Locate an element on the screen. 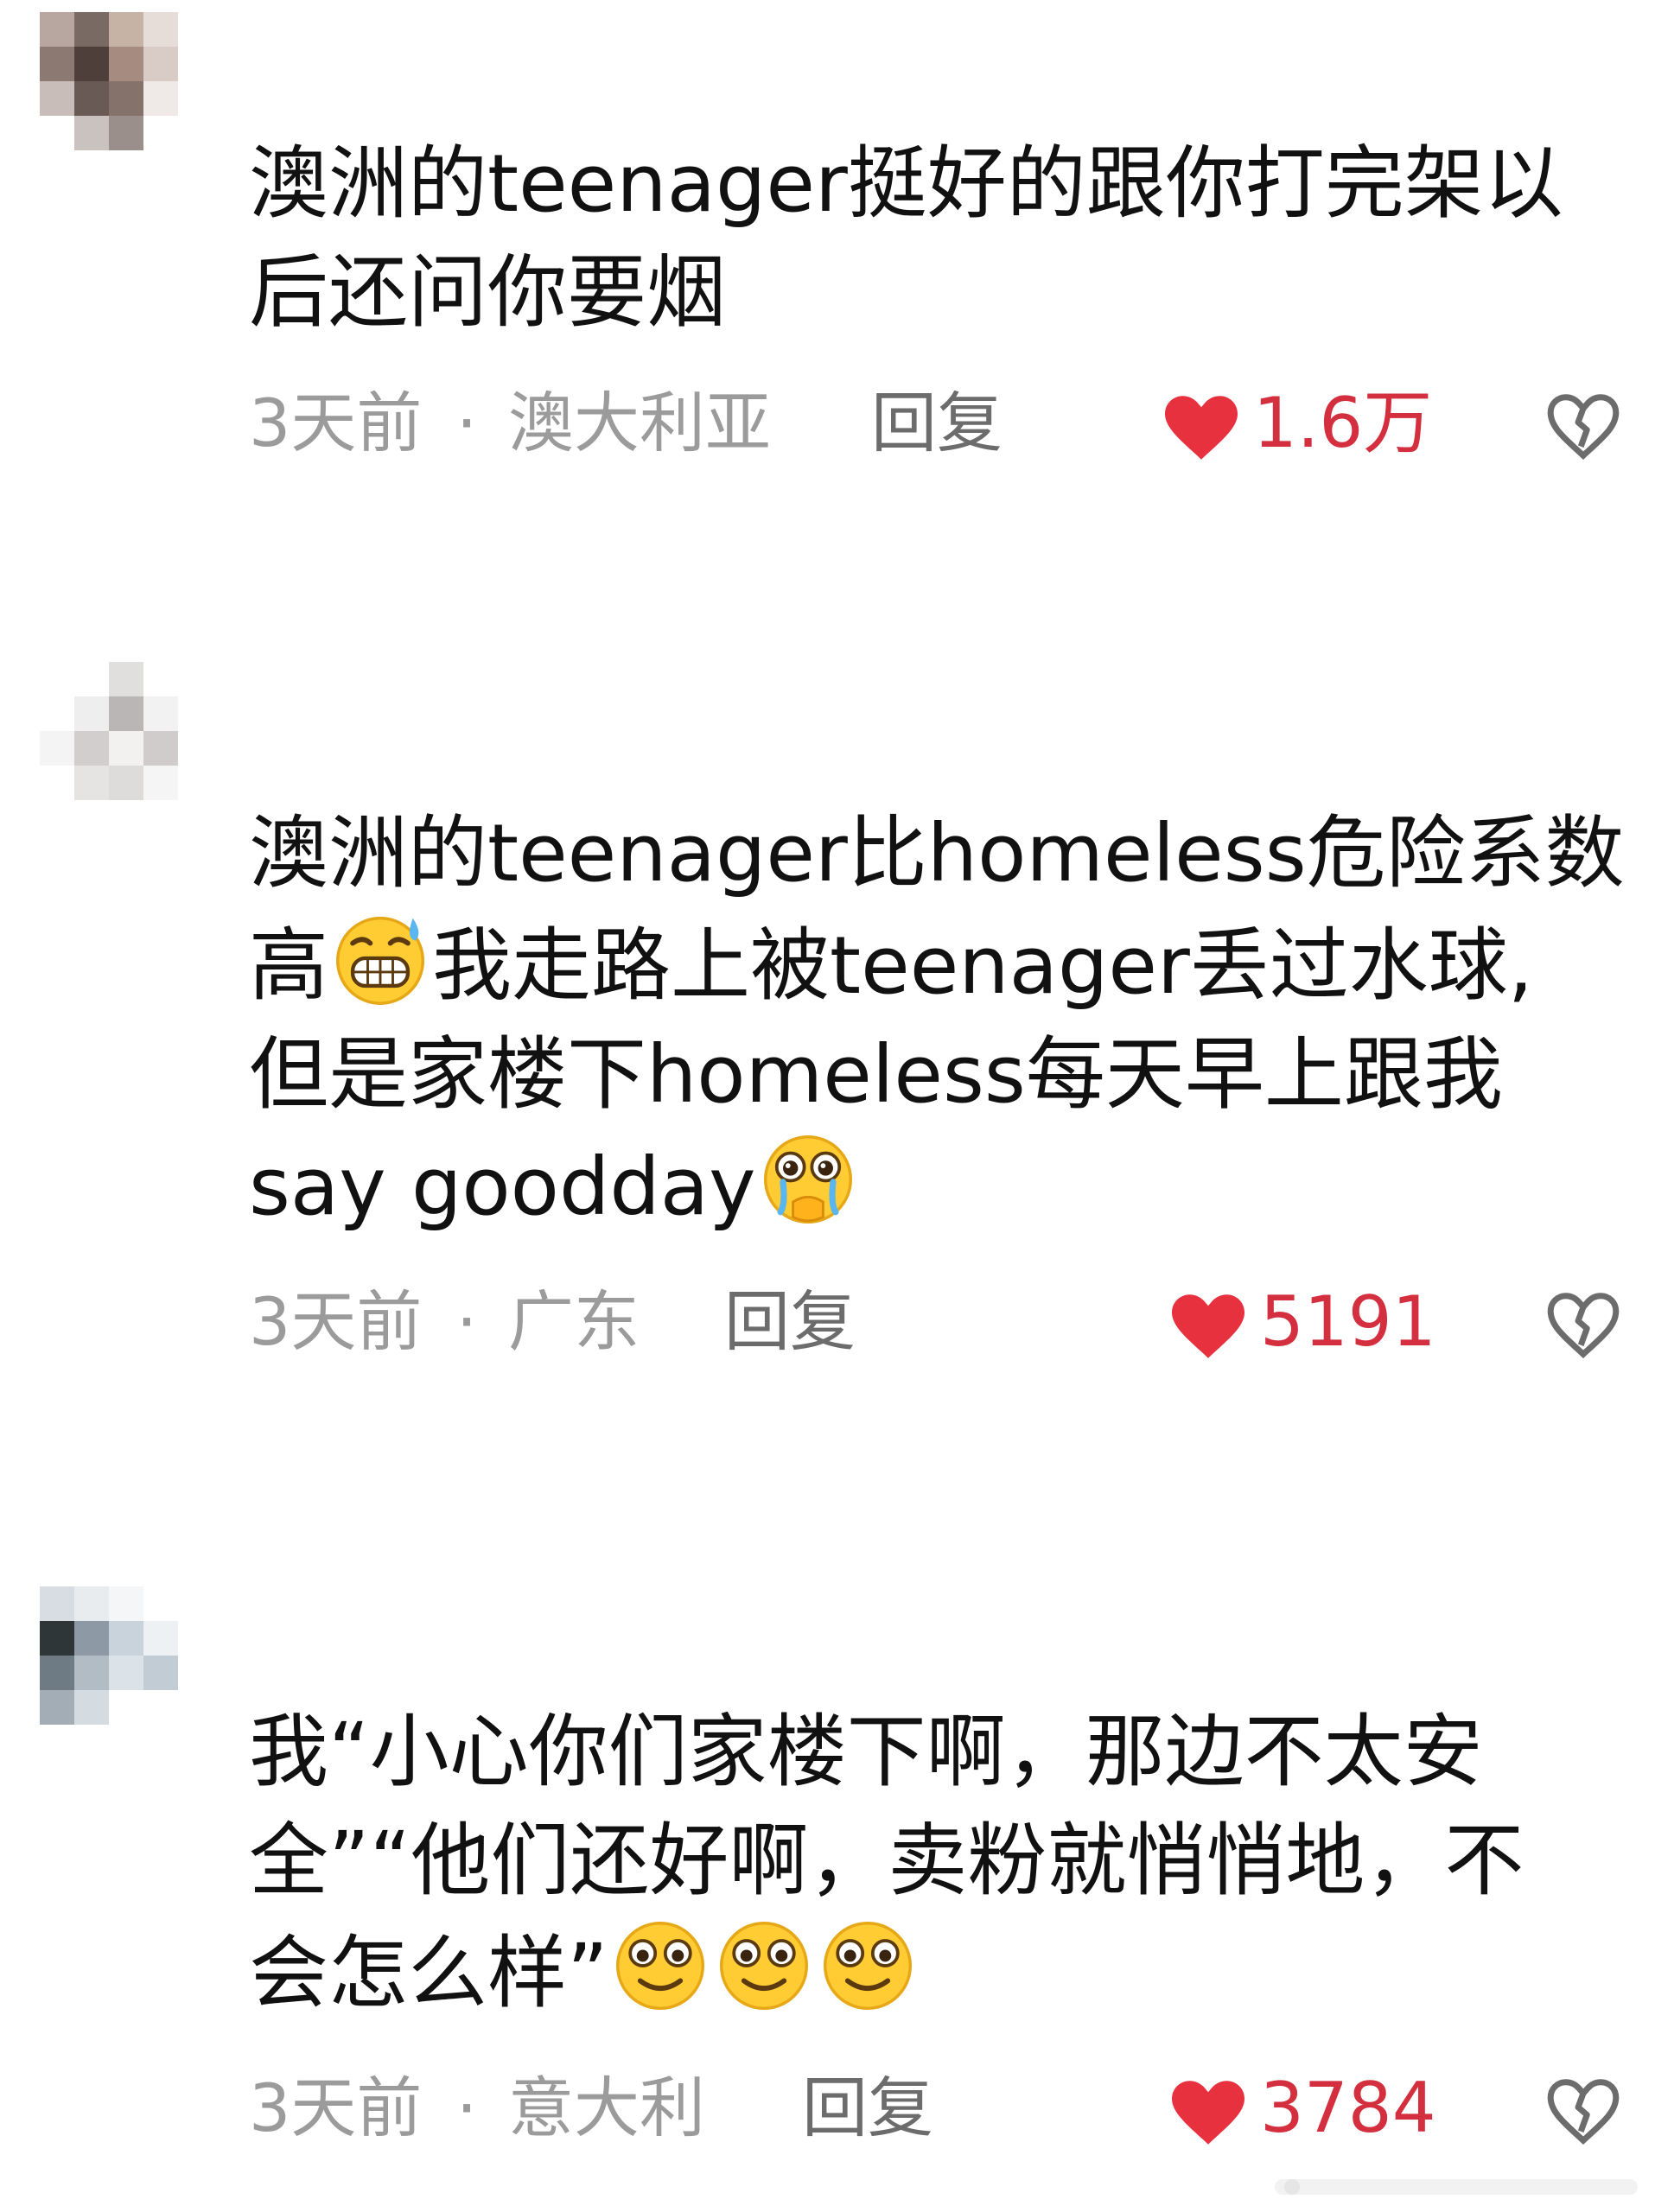 Image resolution: width=1655 pixels, height=2212 pixels. comment-meta: 3天前 · 广东 回复 5191 is located at coordinates (940, 1322).